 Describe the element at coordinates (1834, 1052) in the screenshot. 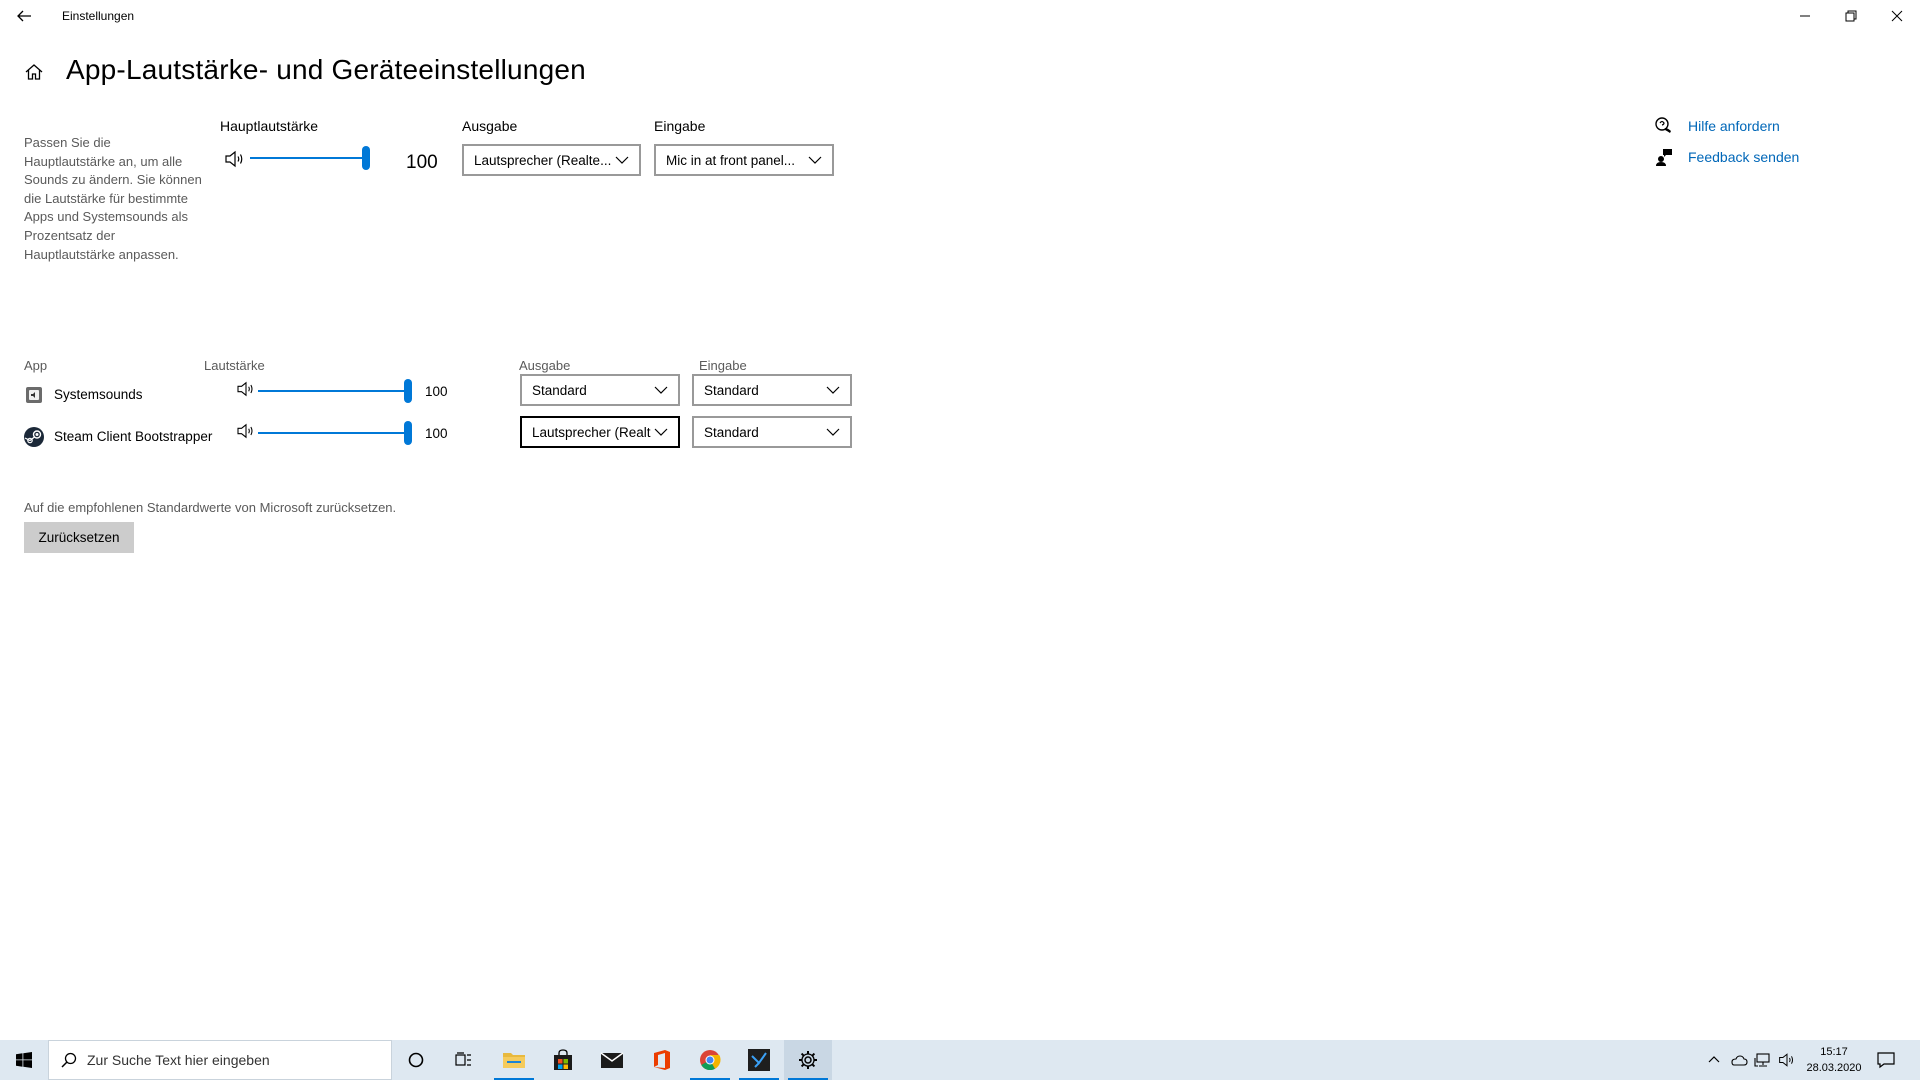

I see `clock-time: 15:17` at that location.